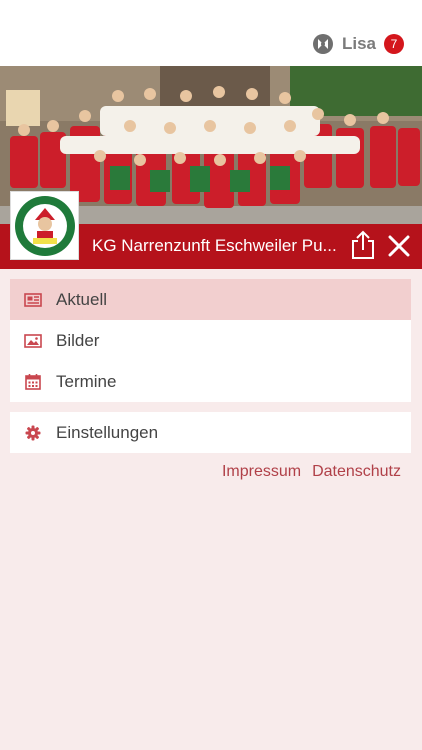 This screenshot has height=750, width=422. Describe the element at coordinates (210, 299) in the screenshot. I see `menu-item-aktuell: Aktuell` at that location.